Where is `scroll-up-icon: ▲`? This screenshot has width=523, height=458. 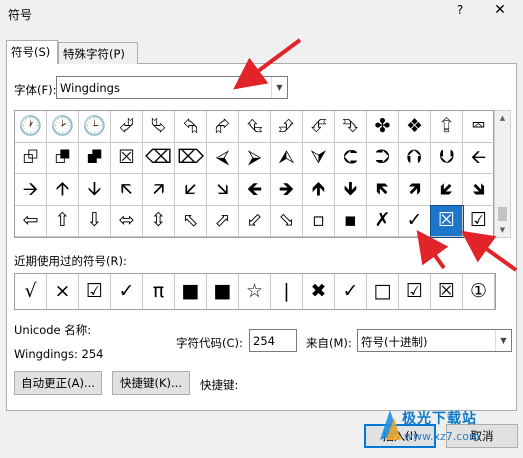 scroll-up-icon: ▲ is located at coordinates (502, 118).